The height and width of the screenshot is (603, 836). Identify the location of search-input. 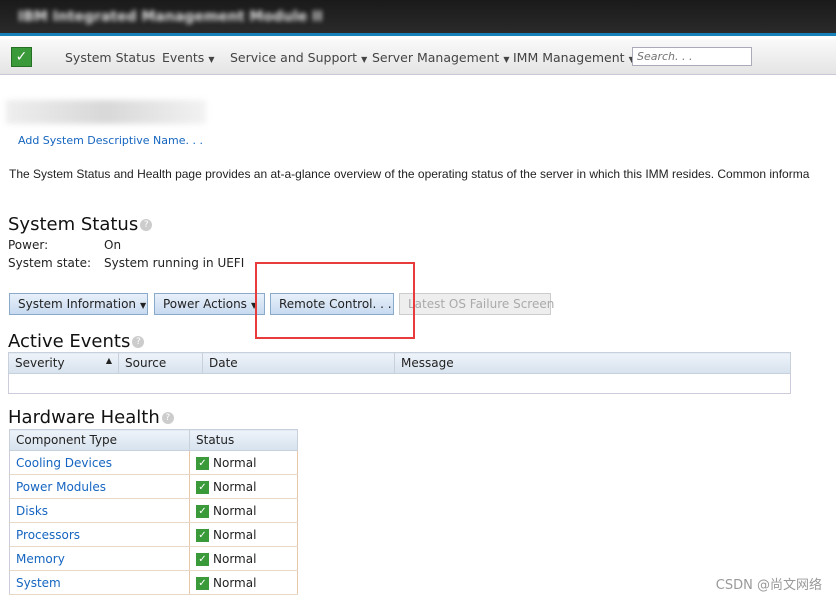
(692, 56).